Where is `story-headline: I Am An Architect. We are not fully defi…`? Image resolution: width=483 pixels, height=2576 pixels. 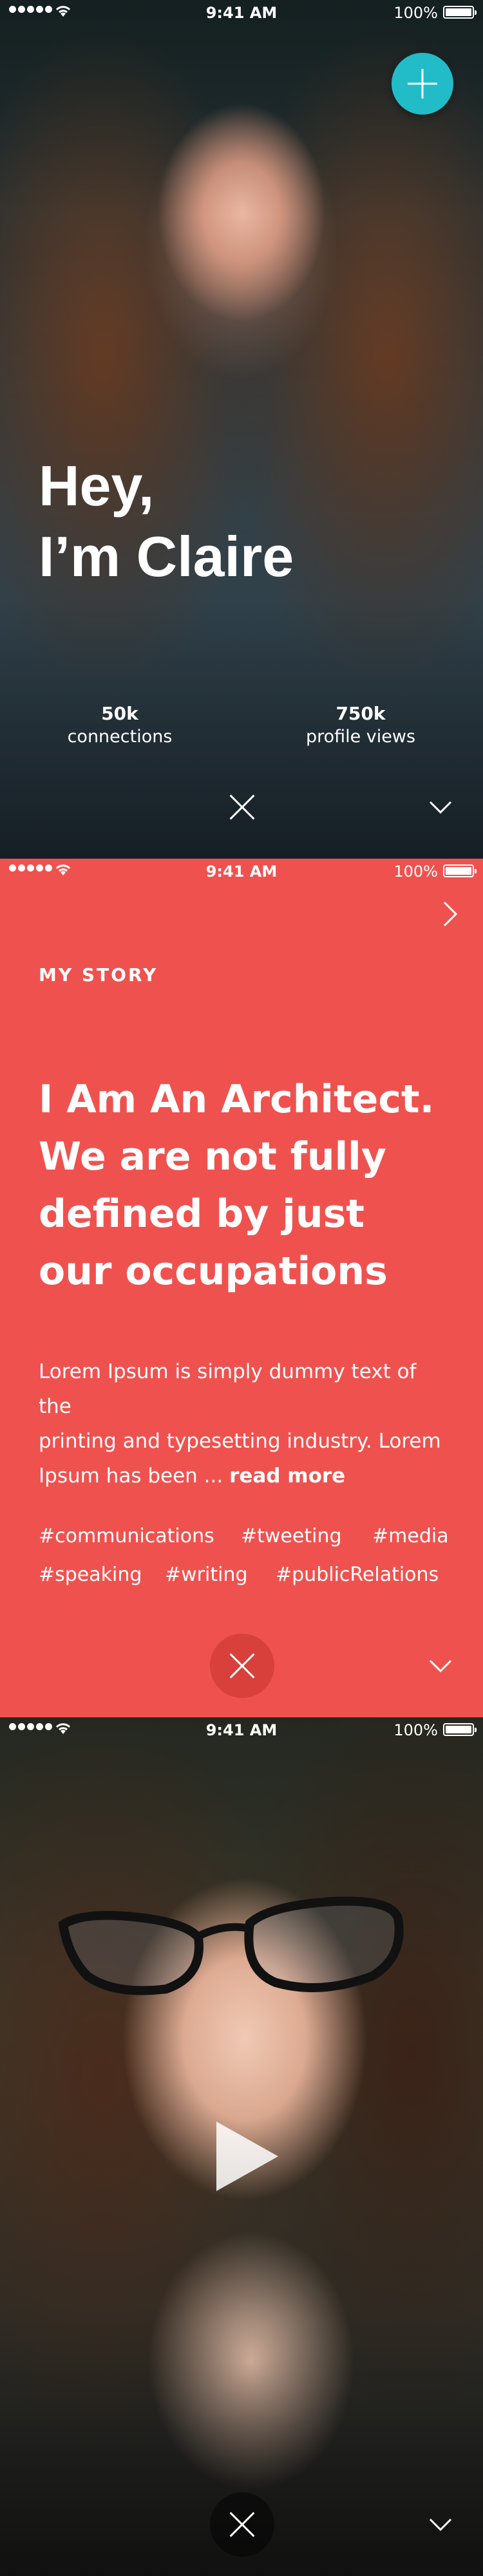 story-headline: I Am An Architect. We are not fully defi… is located at coordinates (237, 1185).